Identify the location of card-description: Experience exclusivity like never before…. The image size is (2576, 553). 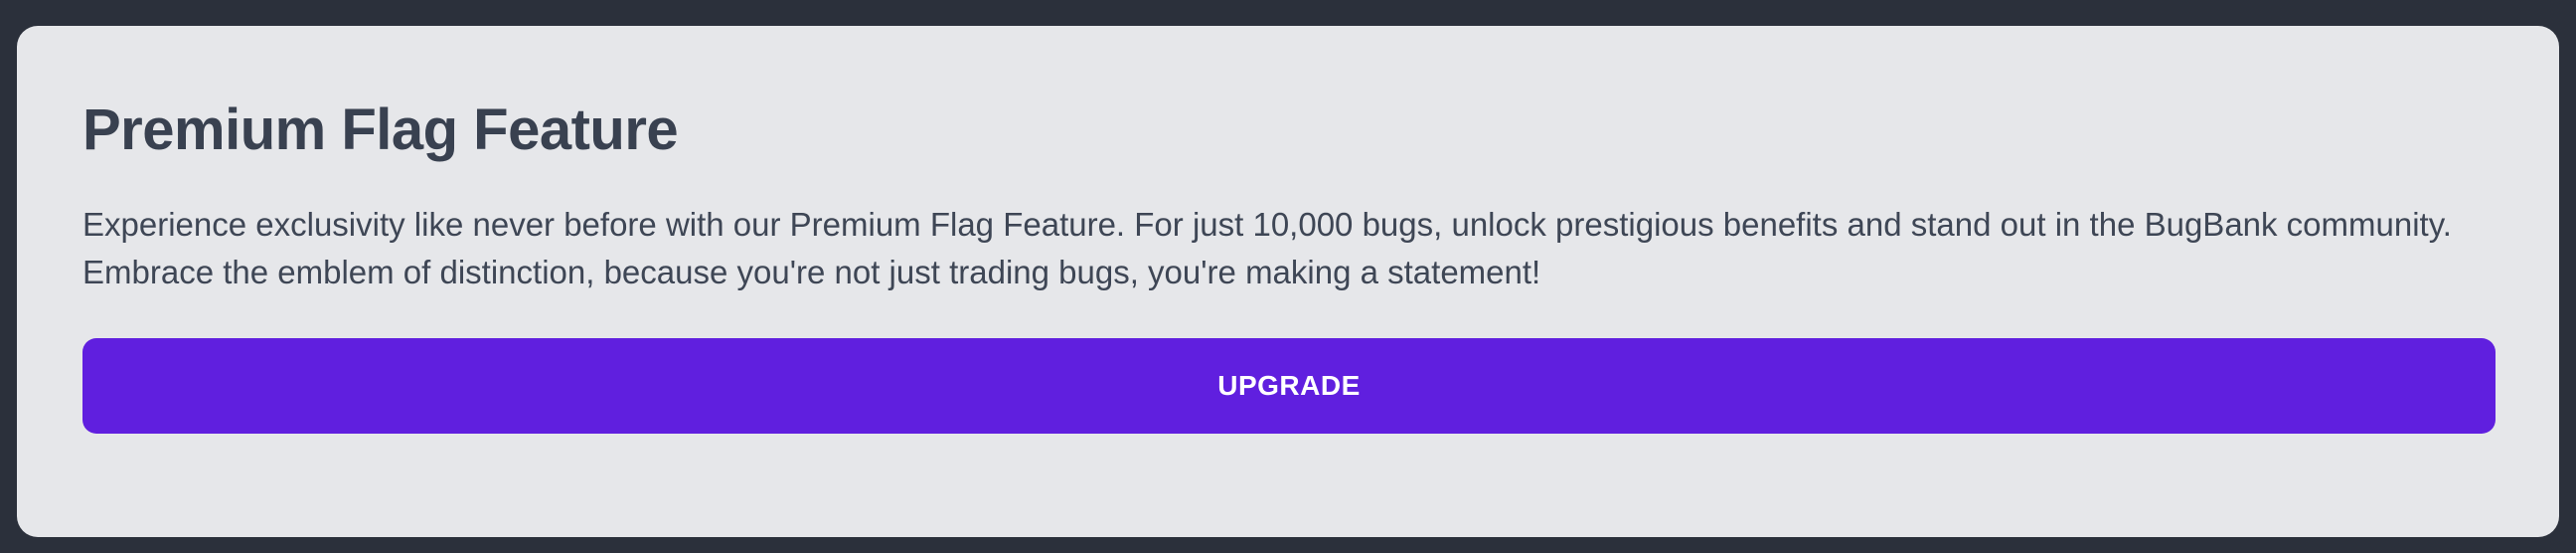
(1267, 248).